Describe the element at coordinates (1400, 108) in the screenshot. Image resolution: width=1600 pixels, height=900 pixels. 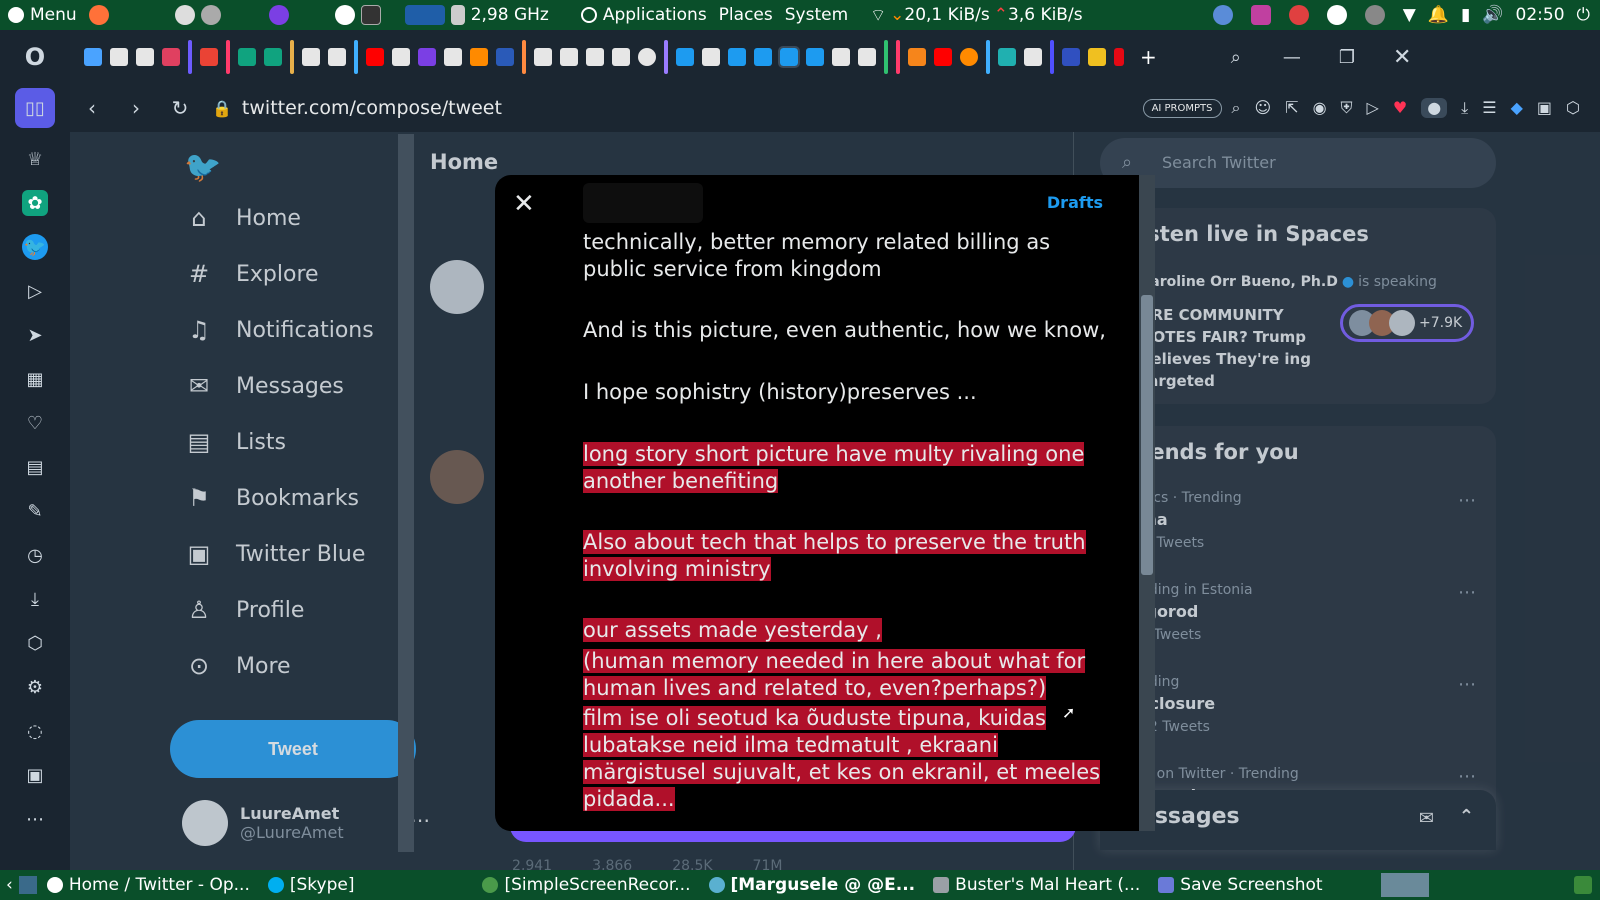
I see `heart-icon: ♥` at that location.